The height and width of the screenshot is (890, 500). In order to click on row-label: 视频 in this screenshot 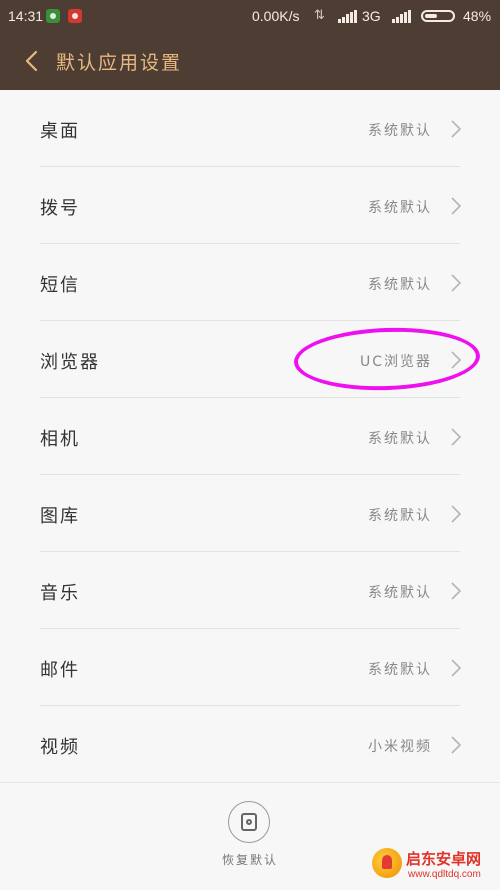, I will do `click(60, 747)`.